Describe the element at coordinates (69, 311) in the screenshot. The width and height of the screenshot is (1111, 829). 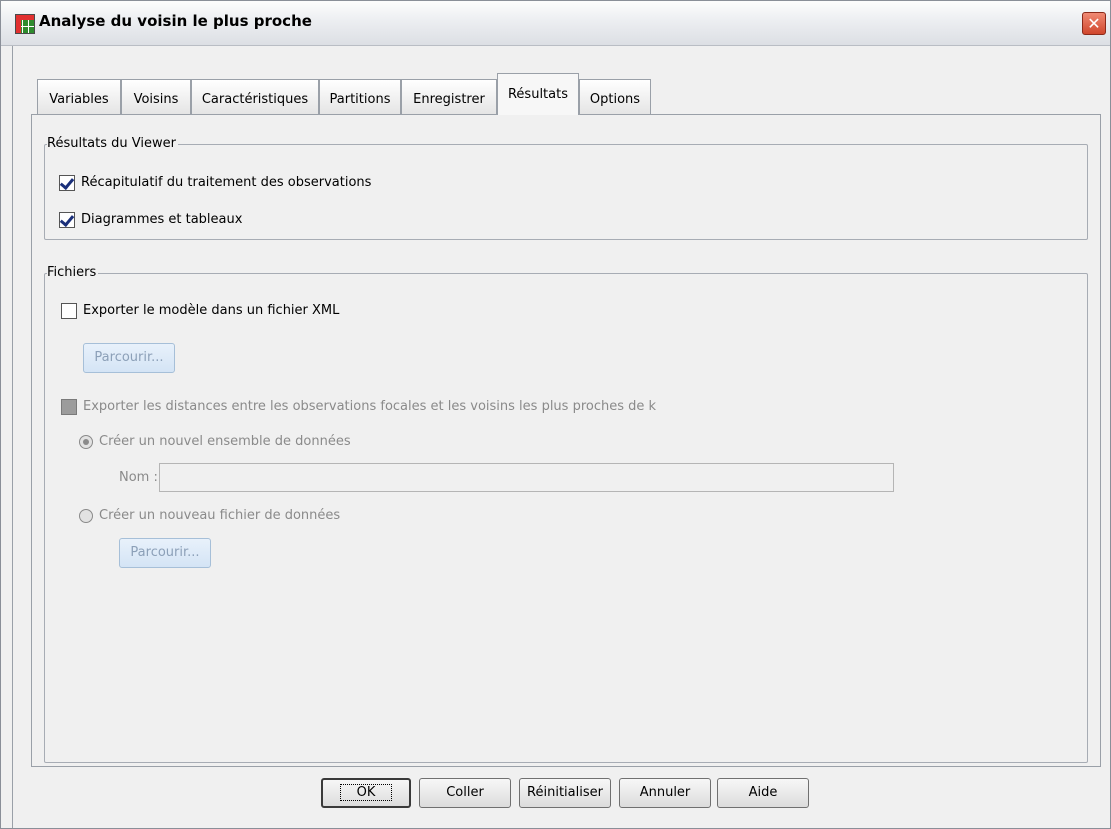
I see `export-xml-checkbox` at that location.